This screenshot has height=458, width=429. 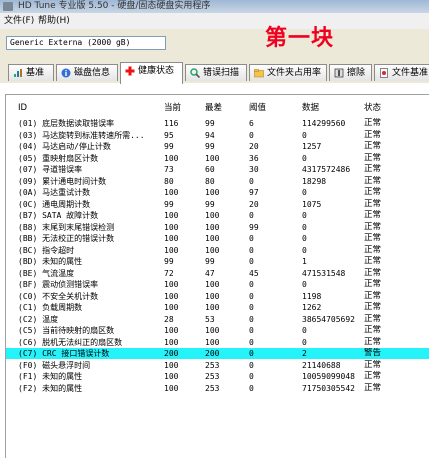 What do you see at coordinates (217, 158) in the screenshot?
I see `table-row: (05) 重映射扇区计数 100 100 36 0 正常` at bounding box center [217, 158].